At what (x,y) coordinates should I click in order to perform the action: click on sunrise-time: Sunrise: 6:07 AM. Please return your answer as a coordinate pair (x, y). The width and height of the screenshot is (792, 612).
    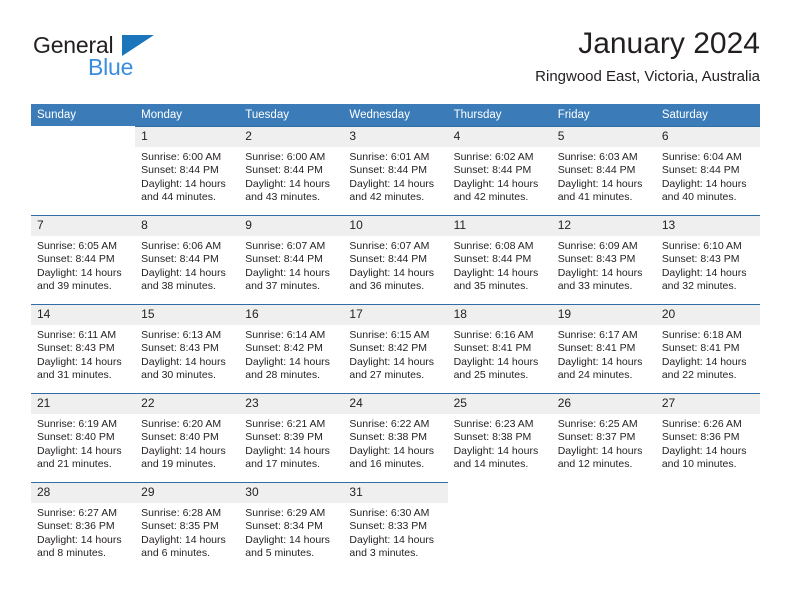
    Looking at the image, I should click on (389, 246).